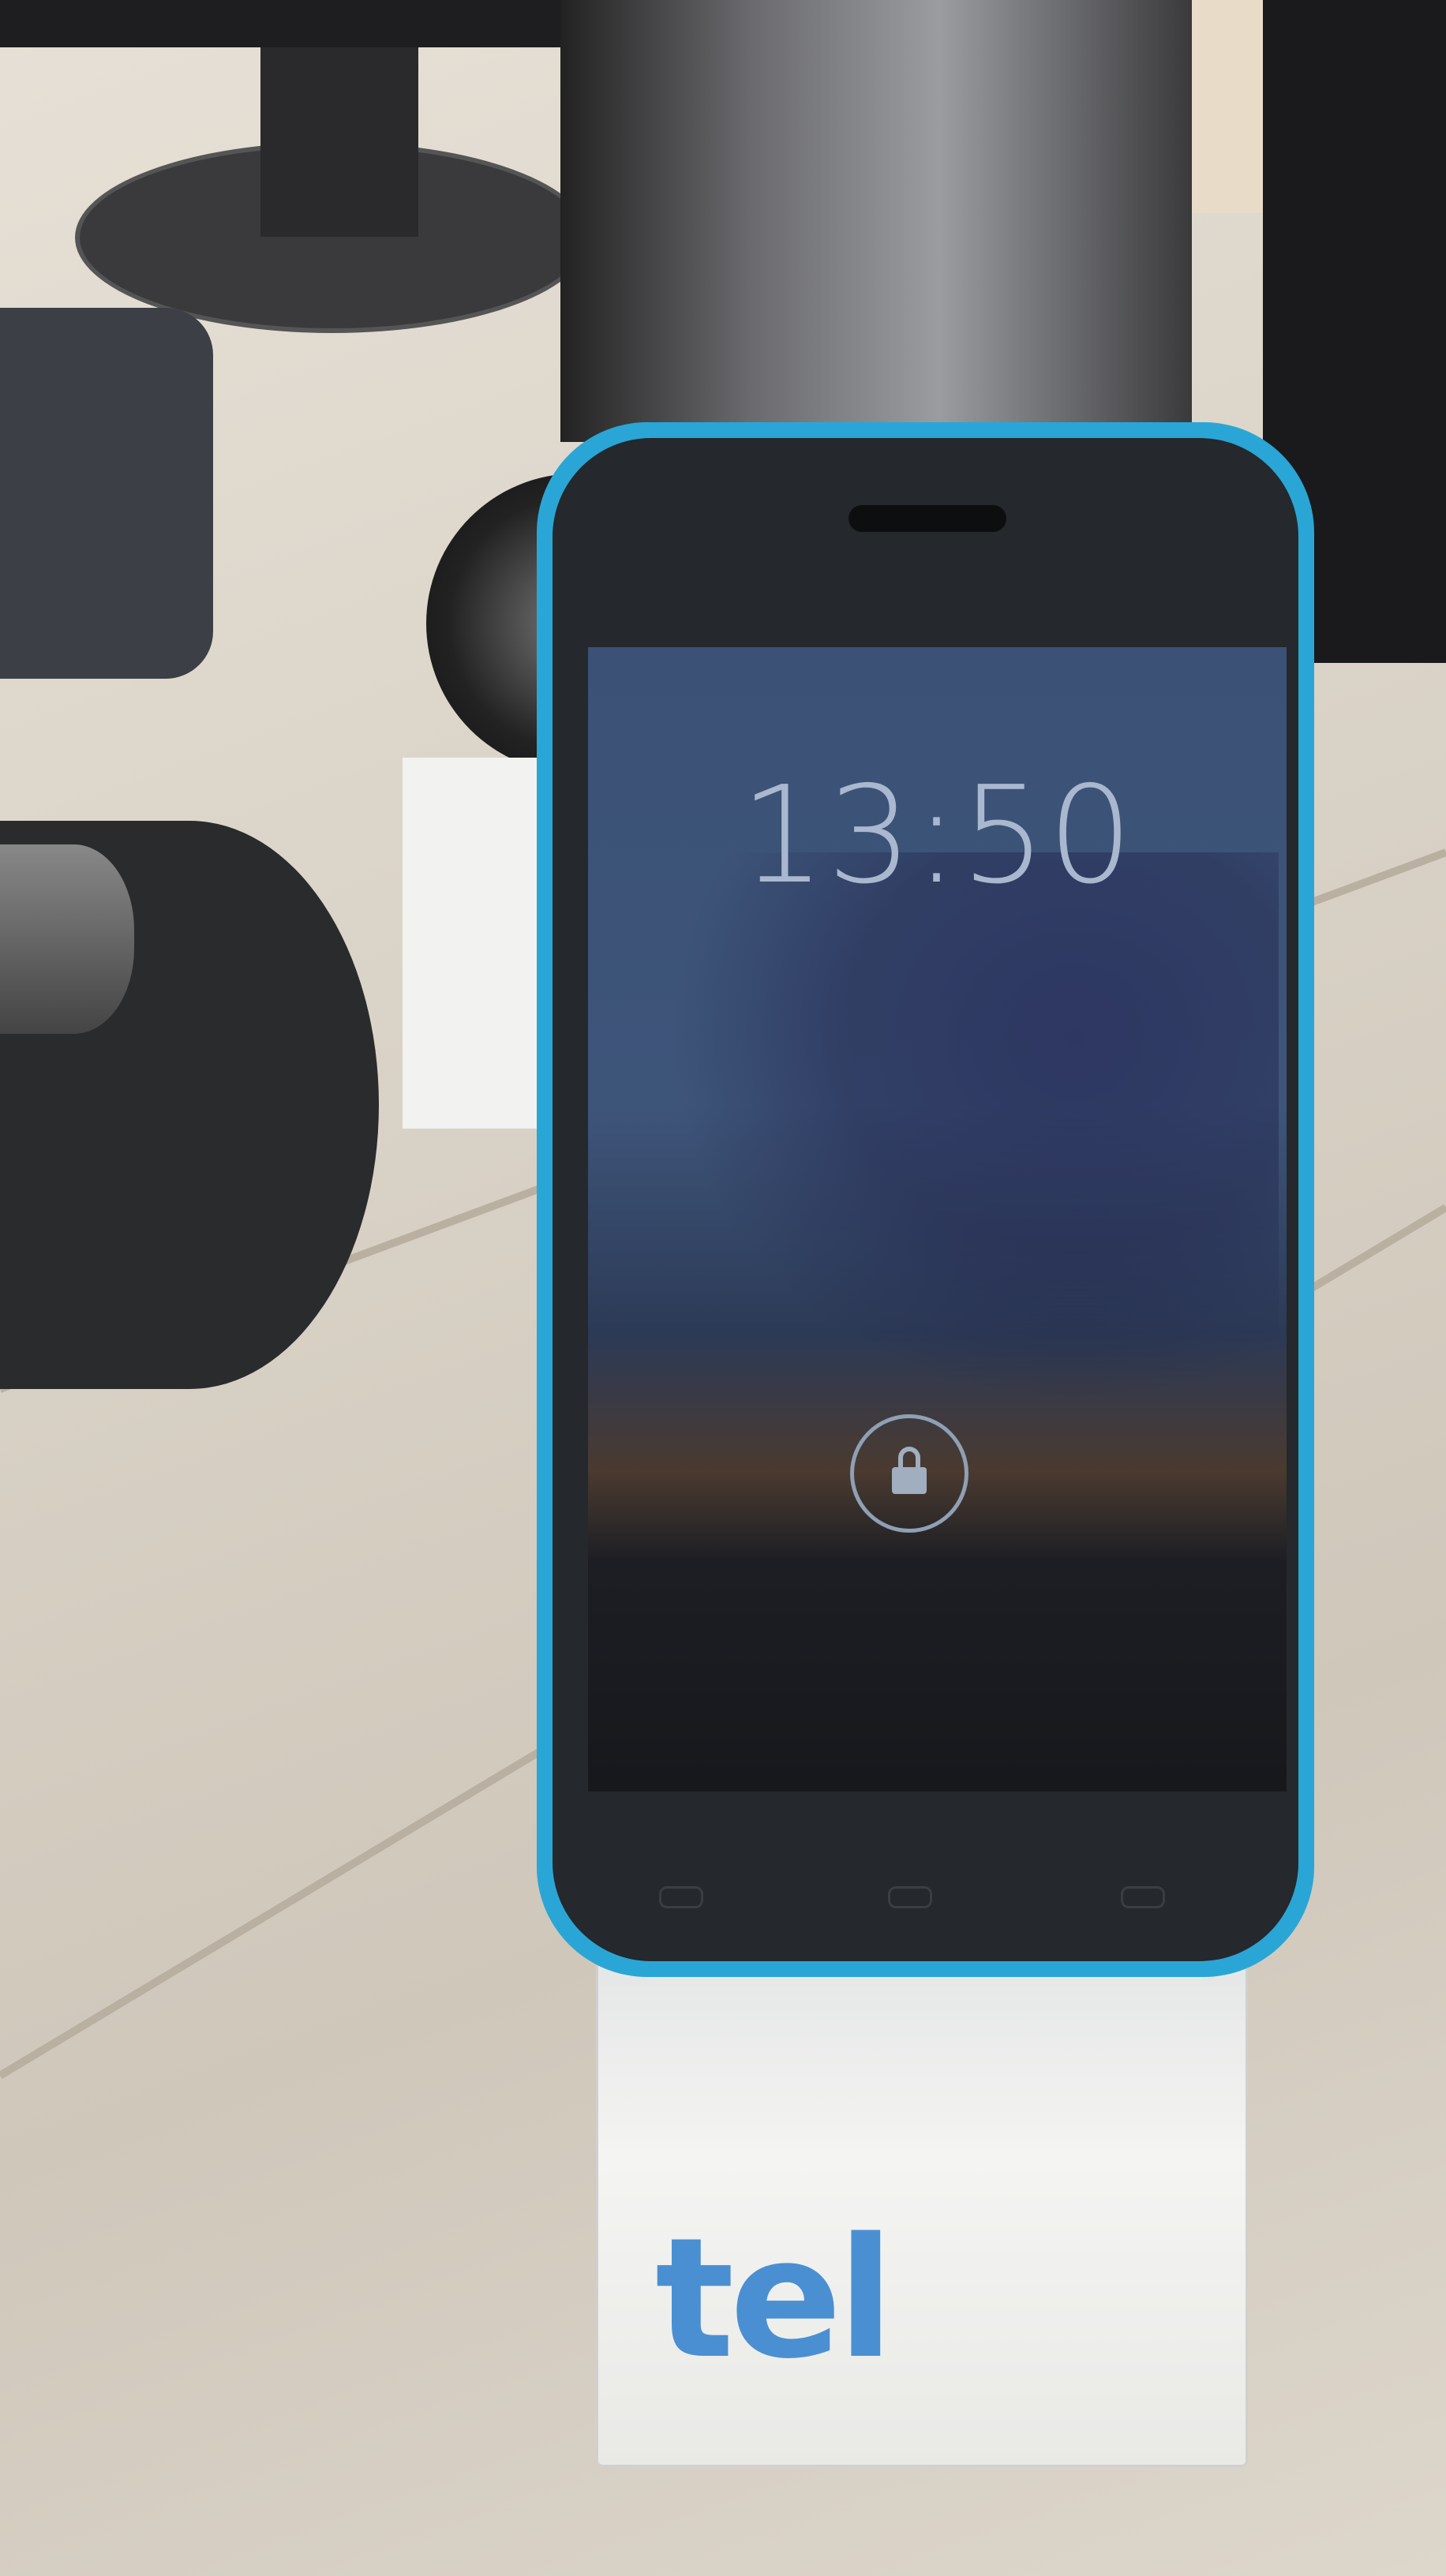  I want to click on monitor, so click(876, 221).